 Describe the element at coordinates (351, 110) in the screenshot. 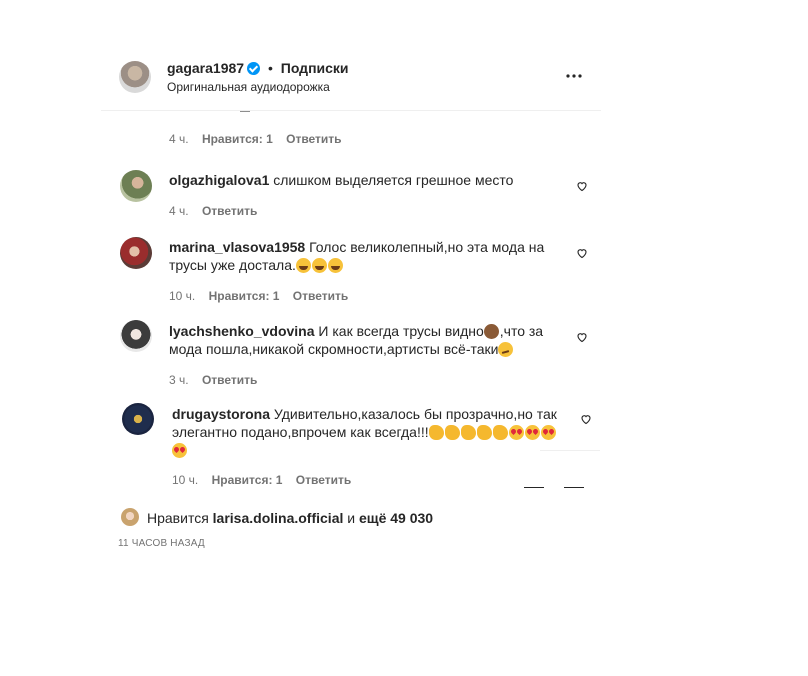

I see `header-divider` at that location.